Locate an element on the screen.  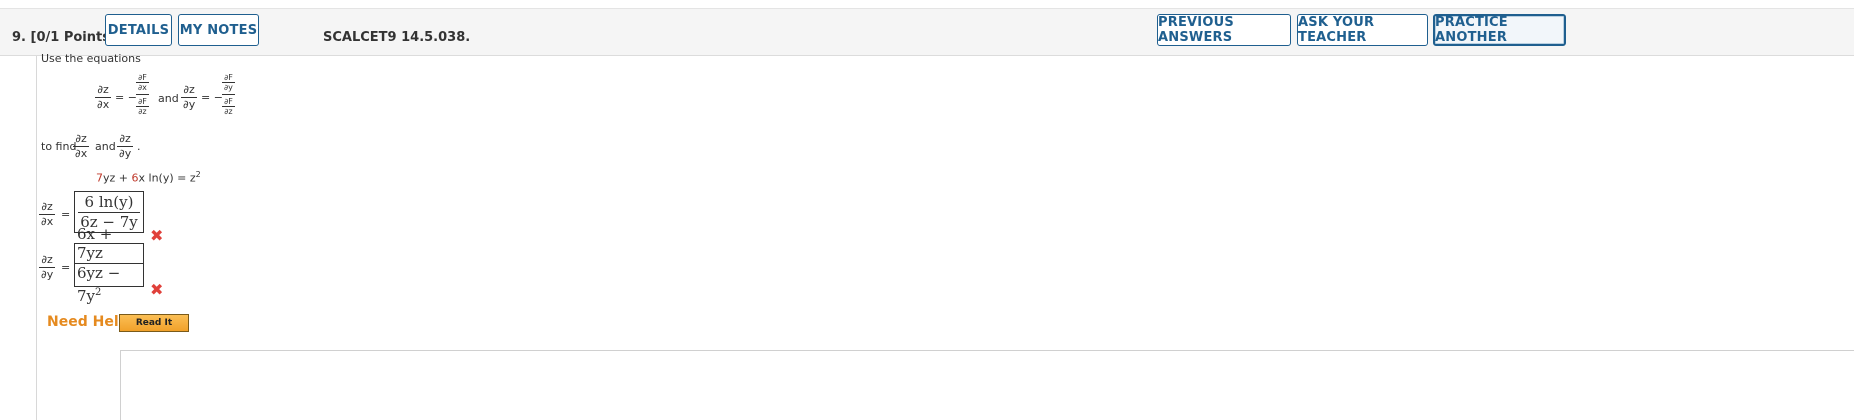
question-number-label: 9. [0/1 Points] is located at coordinates (64, 37).